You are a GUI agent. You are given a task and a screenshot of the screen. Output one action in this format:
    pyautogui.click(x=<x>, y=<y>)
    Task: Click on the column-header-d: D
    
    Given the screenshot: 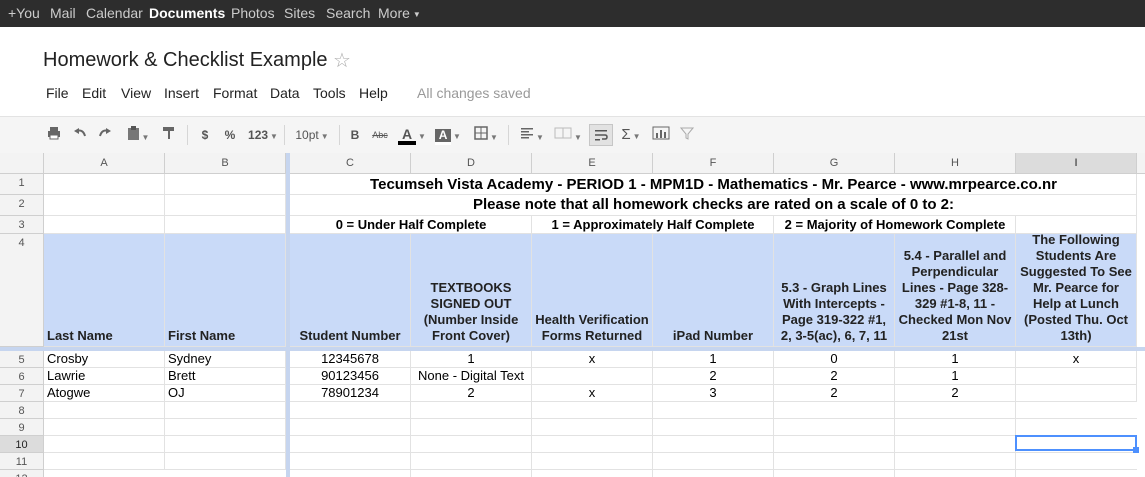 What is the action you would take?
    pyautogui.click(x=471, y=163)
    